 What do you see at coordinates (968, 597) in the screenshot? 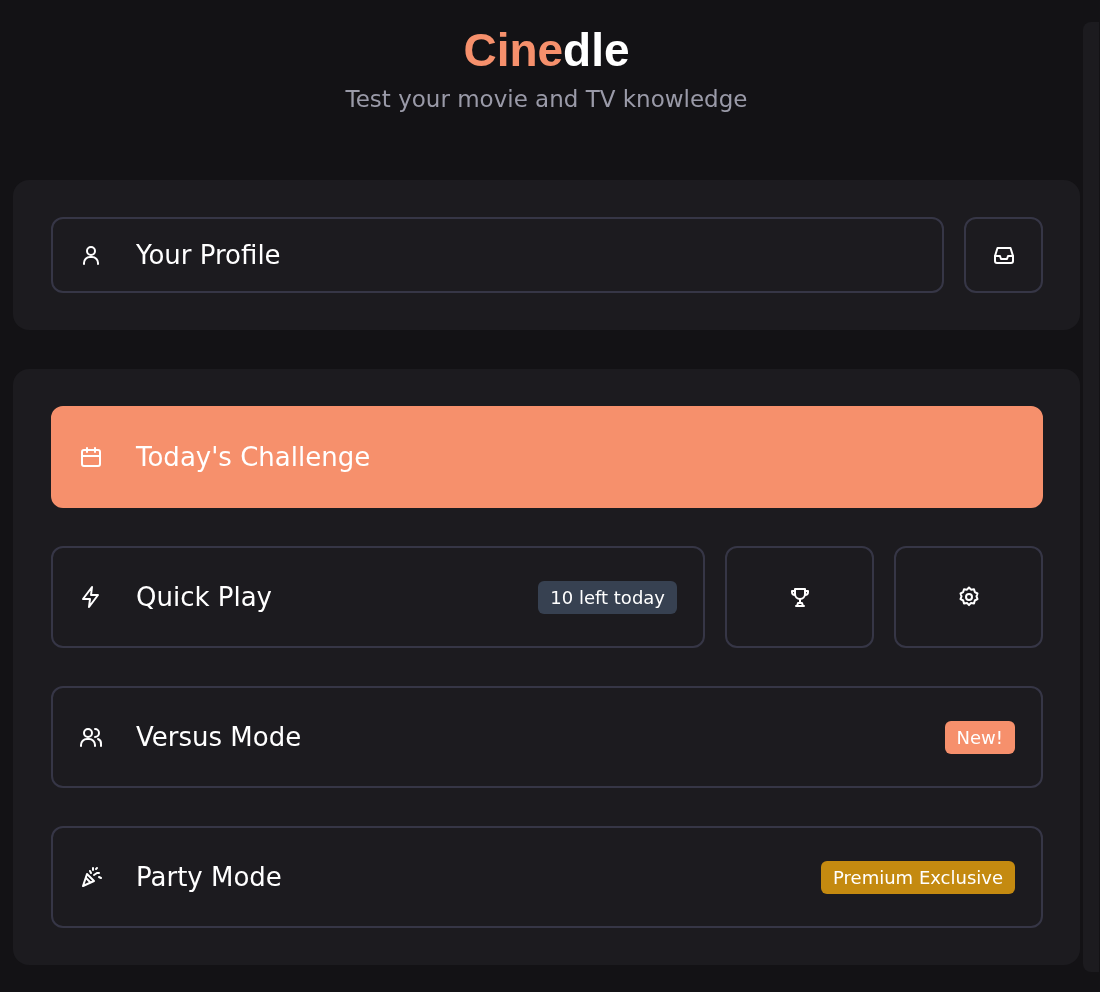
I see `settings-button` at bounding box center [968, 597].